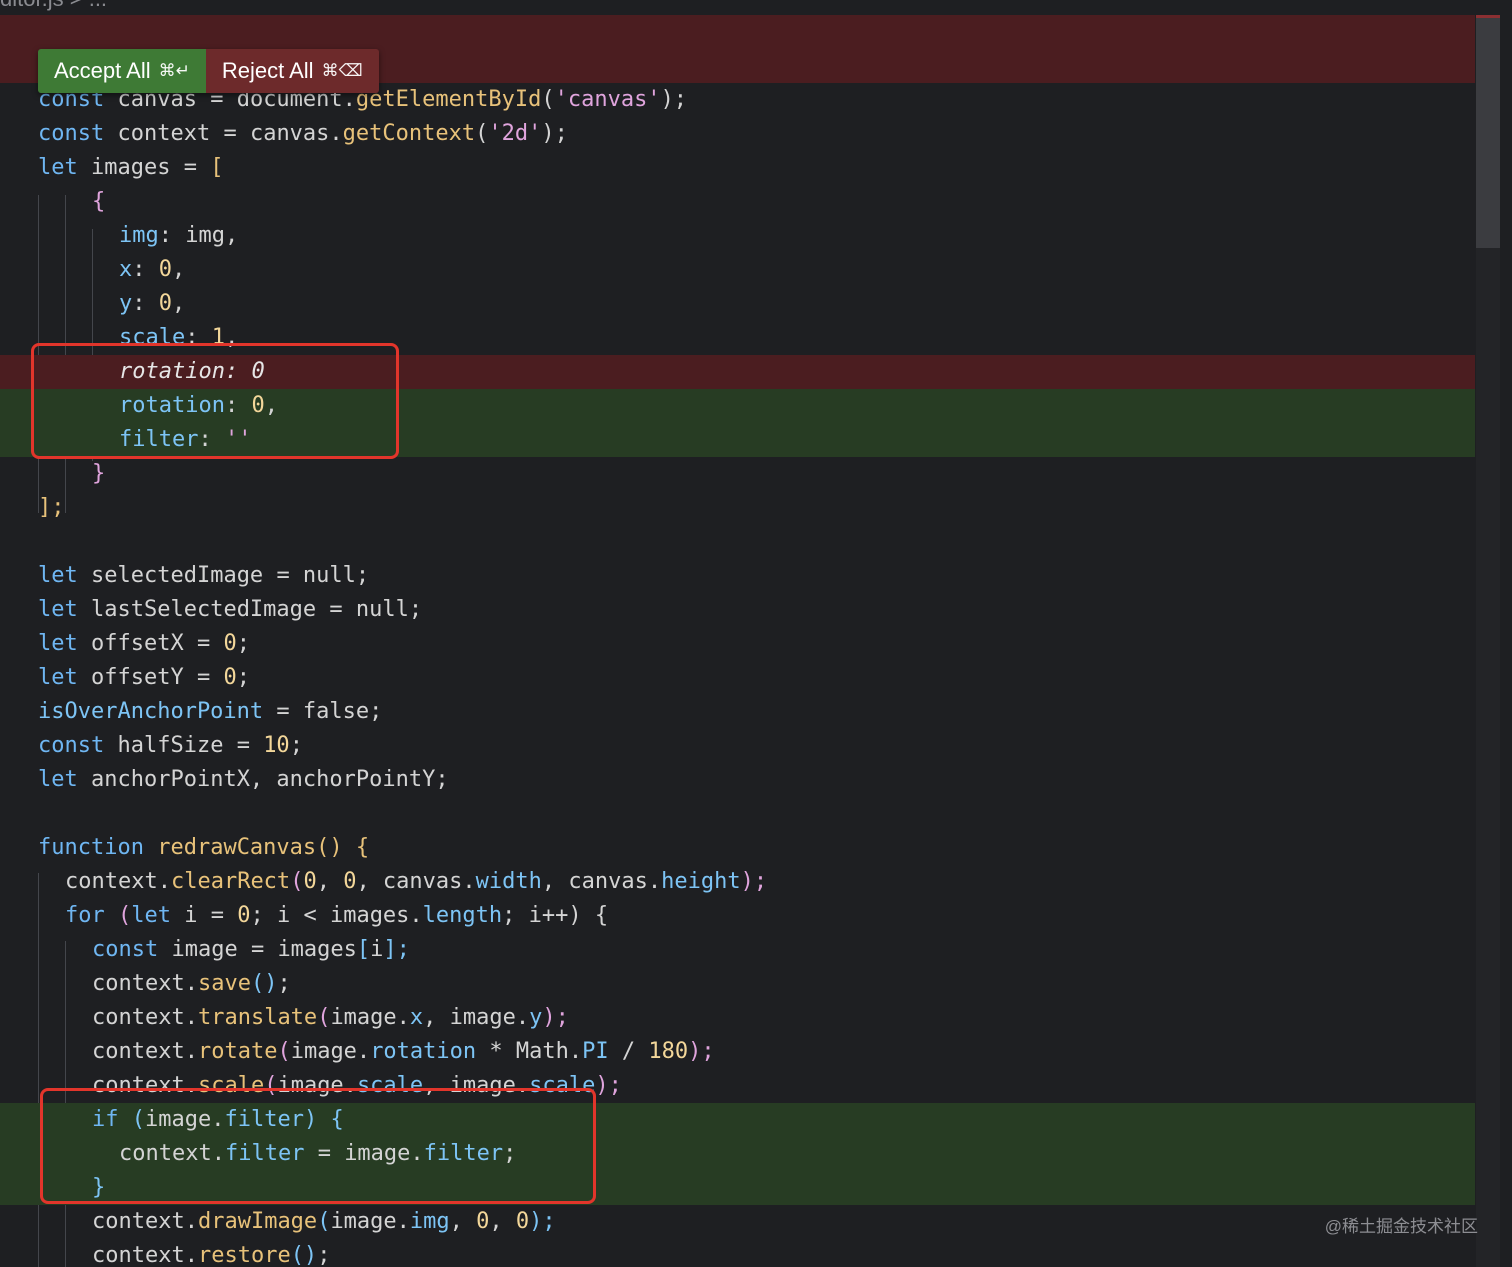 The height and width of the screenshot is (1267, 1512). I want to click on code-token: anchorPointX, anchorPointY;, so click(263, 779).